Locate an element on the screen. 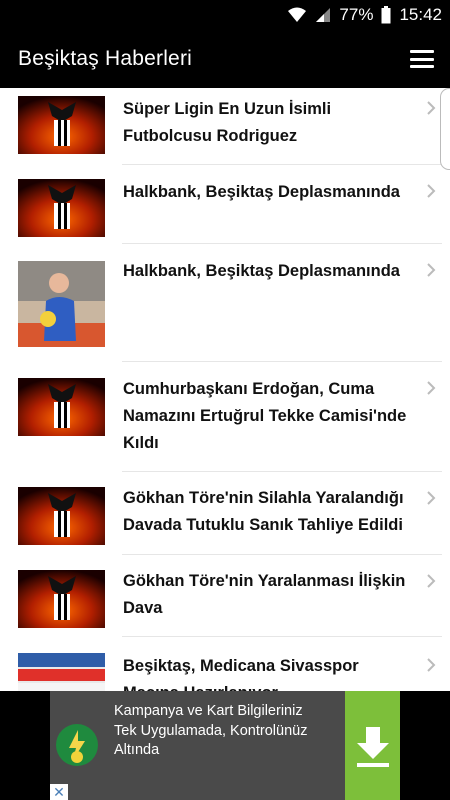  download-button is located at coordinates (372, 745).